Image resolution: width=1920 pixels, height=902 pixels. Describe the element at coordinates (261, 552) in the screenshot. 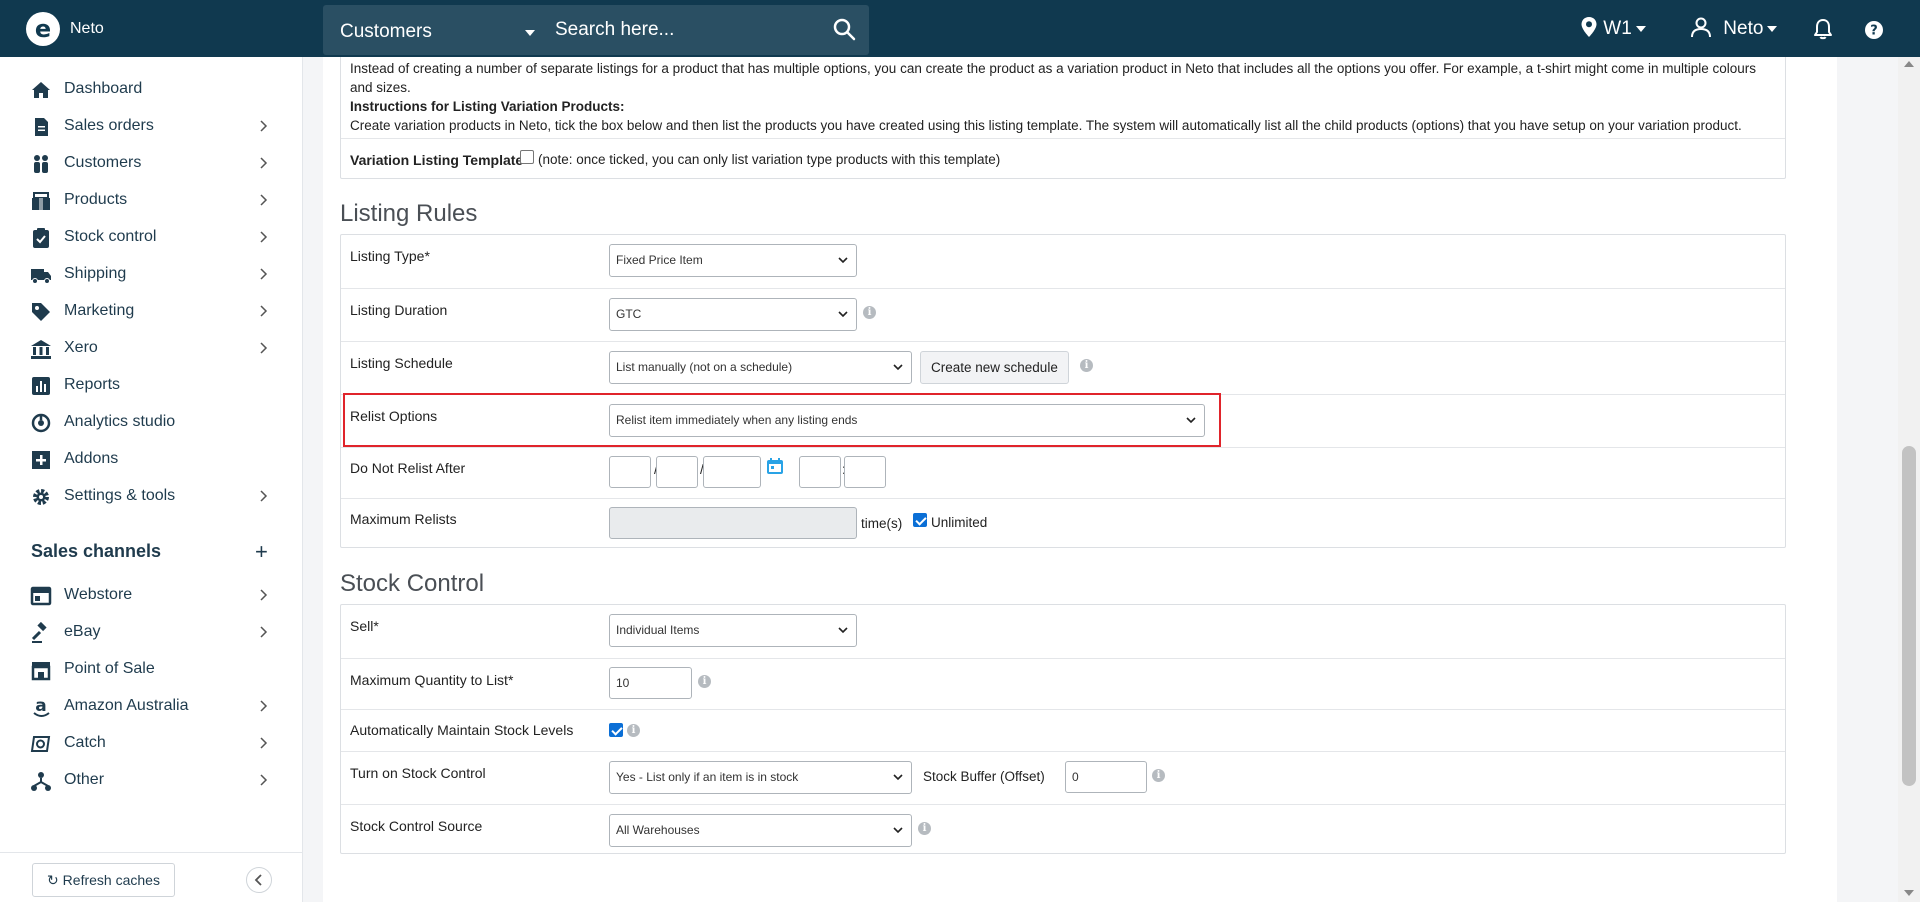

I see `add-channel-icon: +` at that location.